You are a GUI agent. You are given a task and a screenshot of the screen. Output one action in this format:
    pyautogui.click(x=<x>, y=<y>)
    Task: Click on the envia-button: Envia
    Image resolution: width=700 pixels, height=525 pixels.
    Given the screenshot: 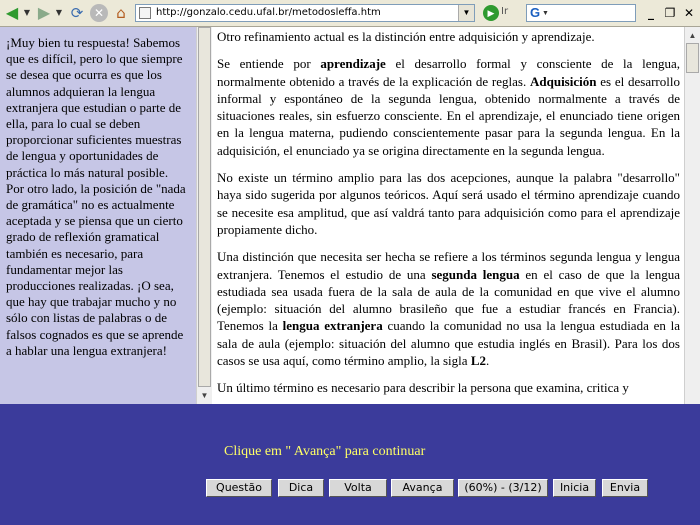 What is the action you would take?
    pyautogui.click(x=625, y=488)
    